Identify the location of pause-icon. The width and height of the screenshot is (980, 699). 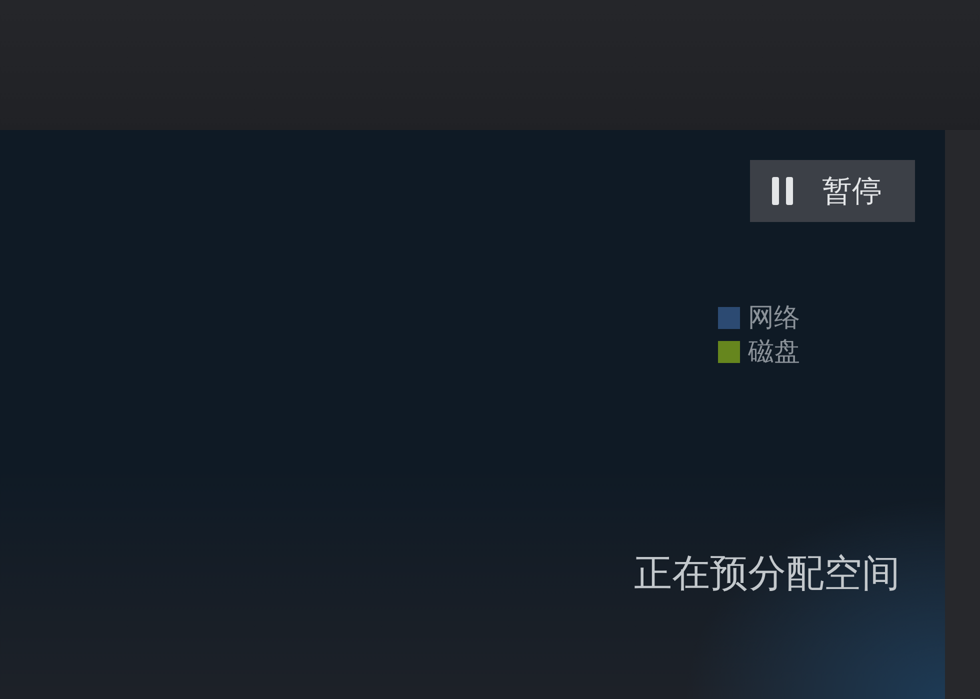
(783, 191).